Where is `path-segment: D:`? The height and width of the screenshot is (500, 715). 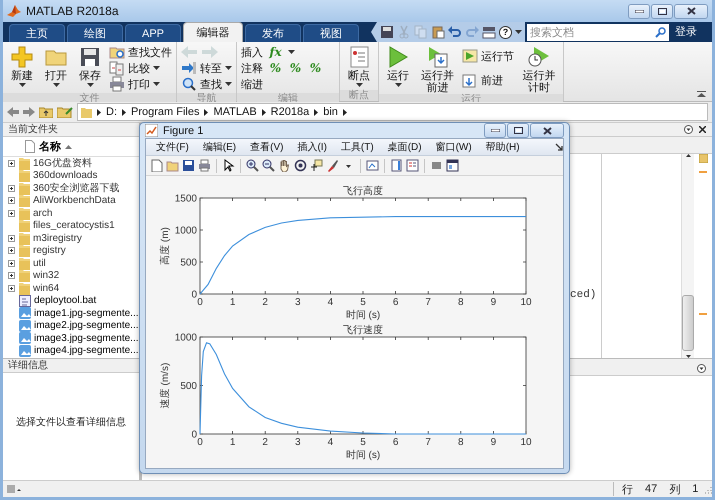 path-segment: D: is located at coordinates (111, 112).